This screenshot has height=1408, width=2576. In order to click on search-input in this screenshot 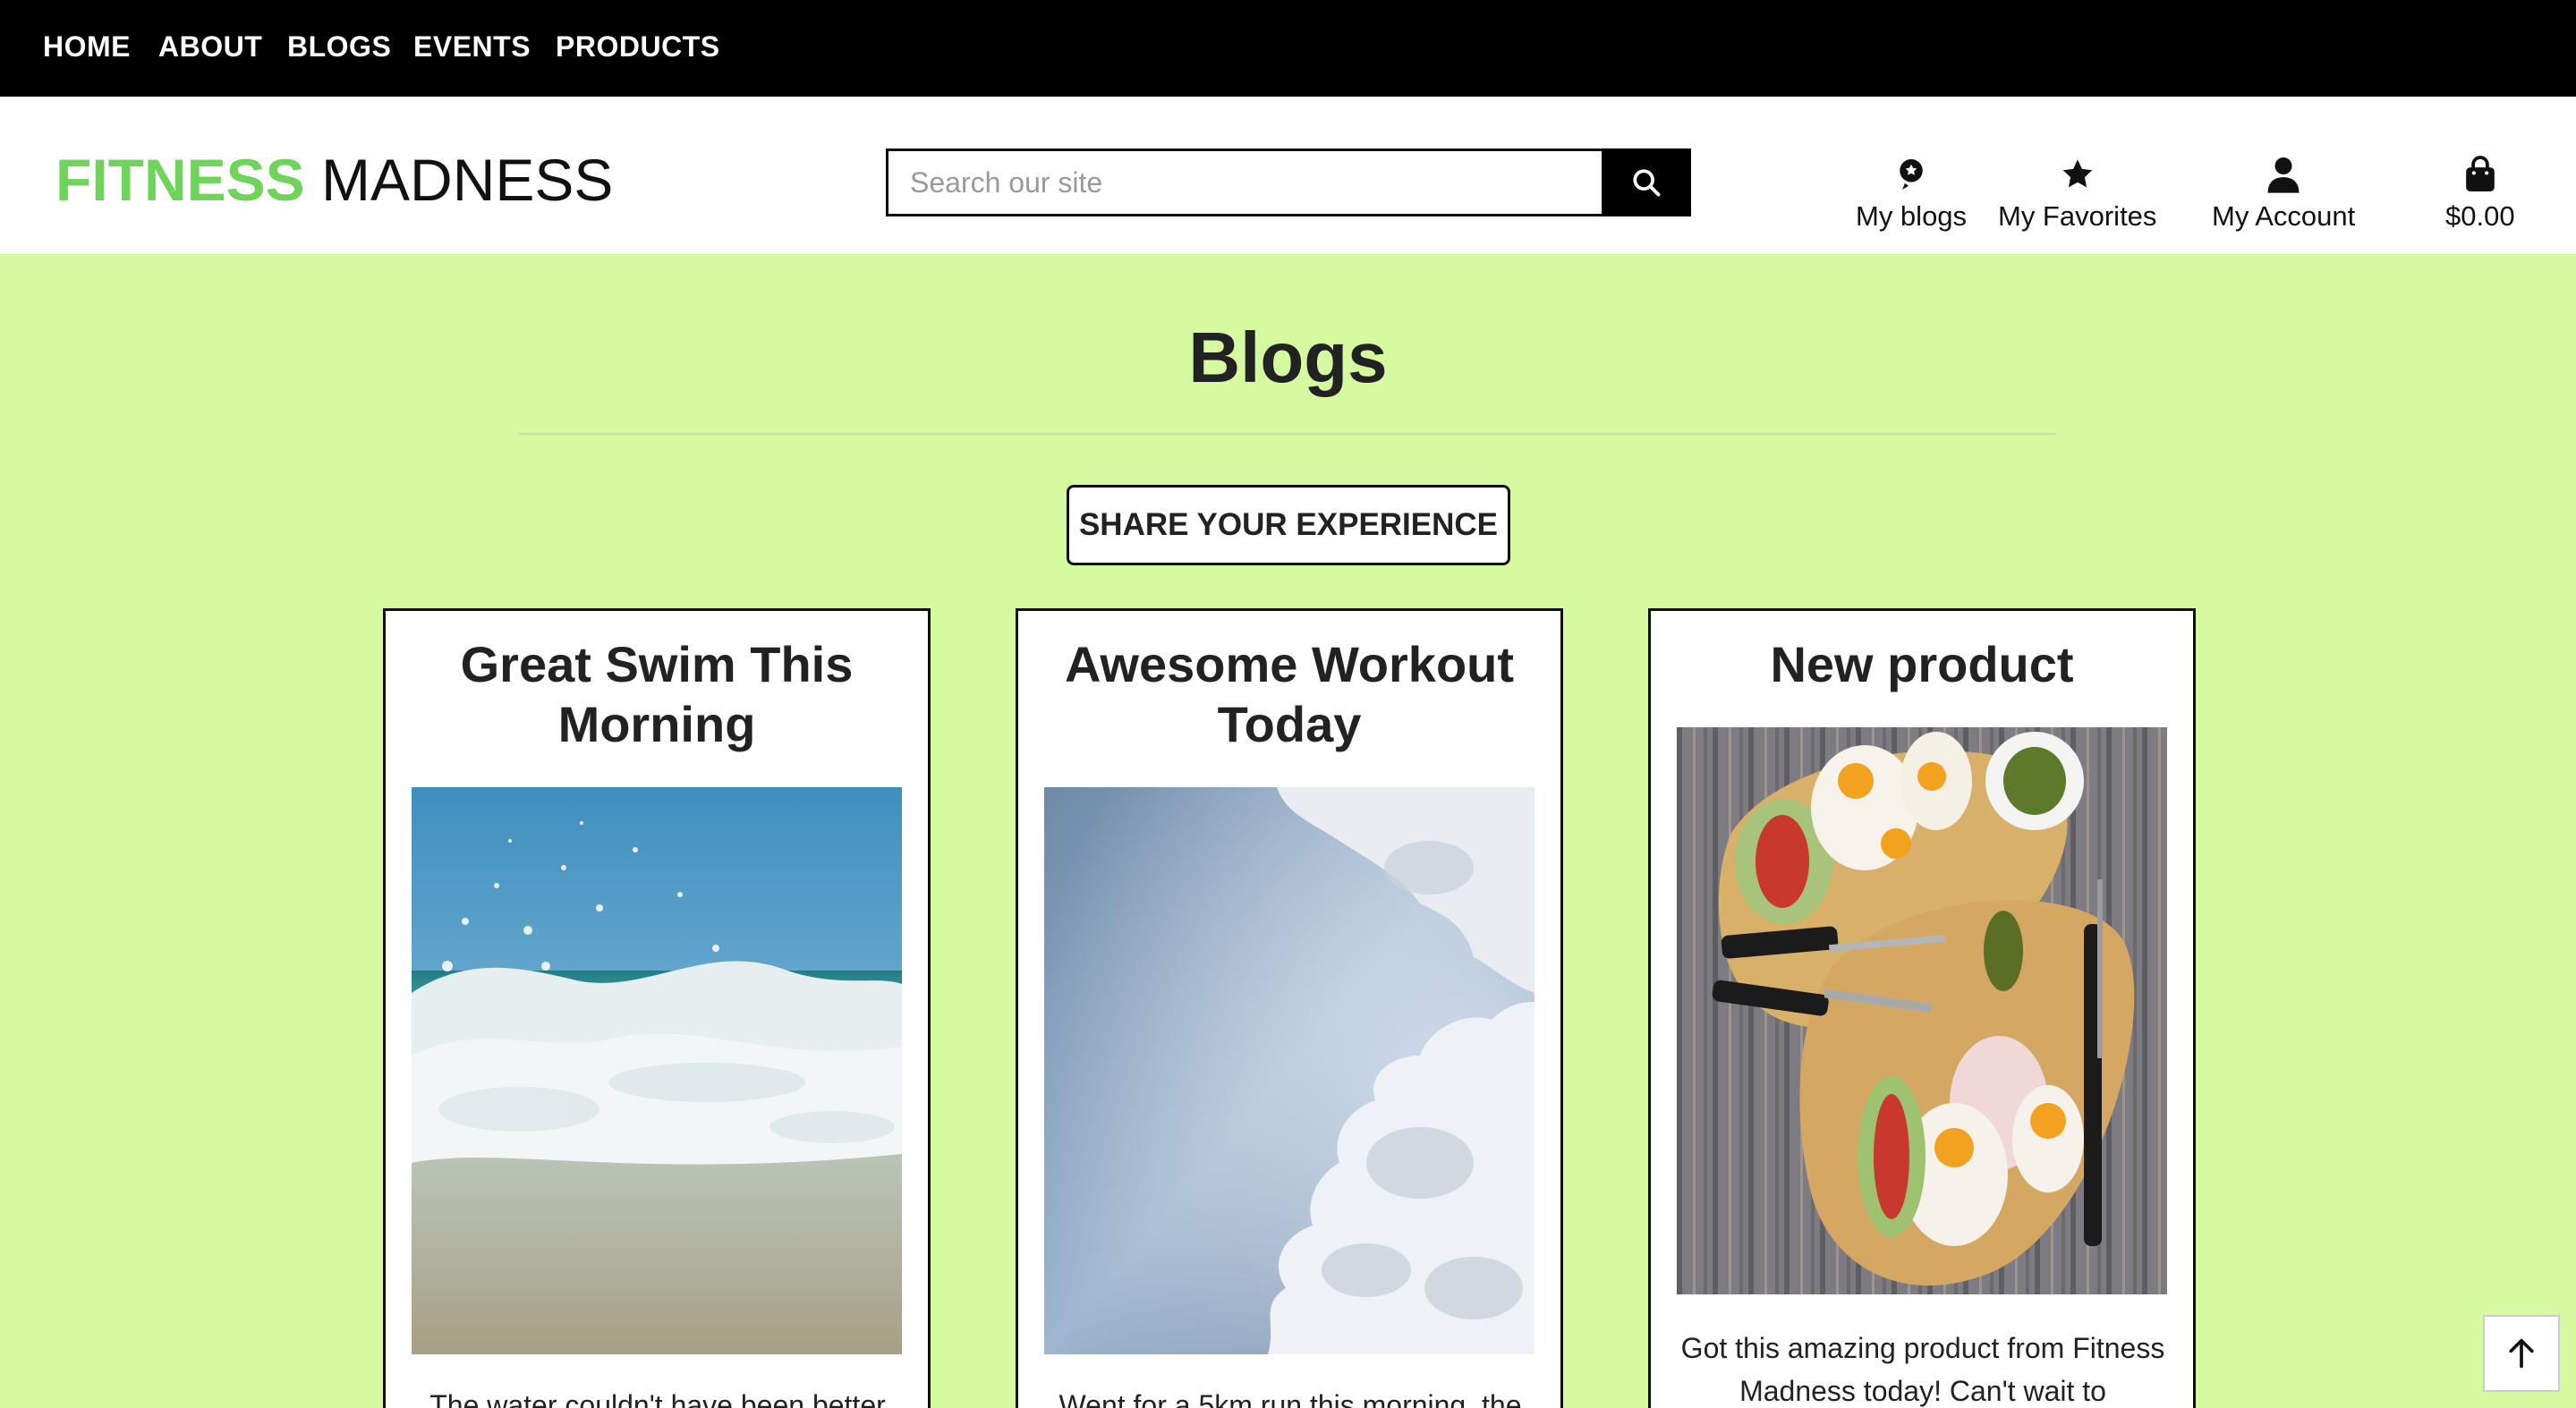, I will do `click(1244, 182)`.